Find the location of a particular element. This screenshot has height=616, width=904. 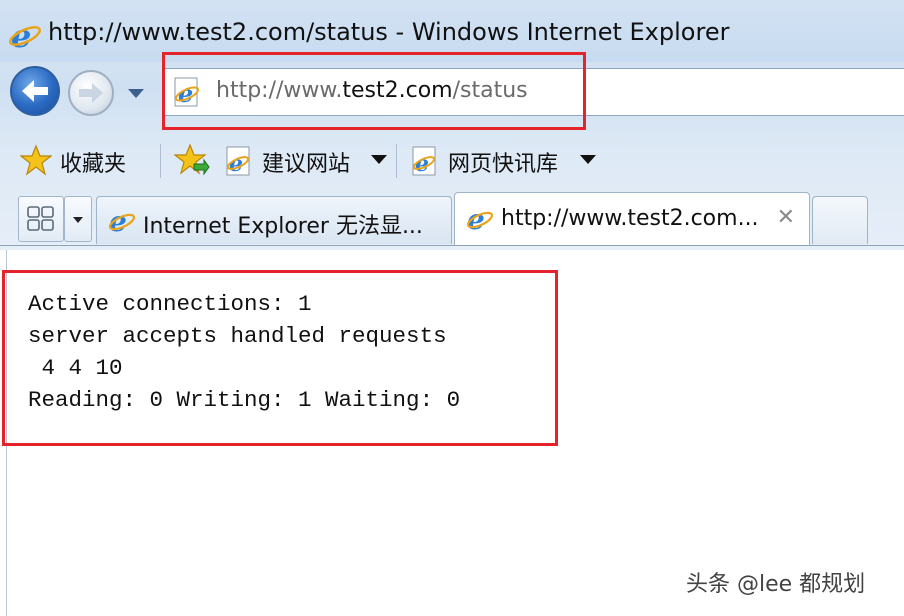

forward-button is located at coordinates (91, 93).